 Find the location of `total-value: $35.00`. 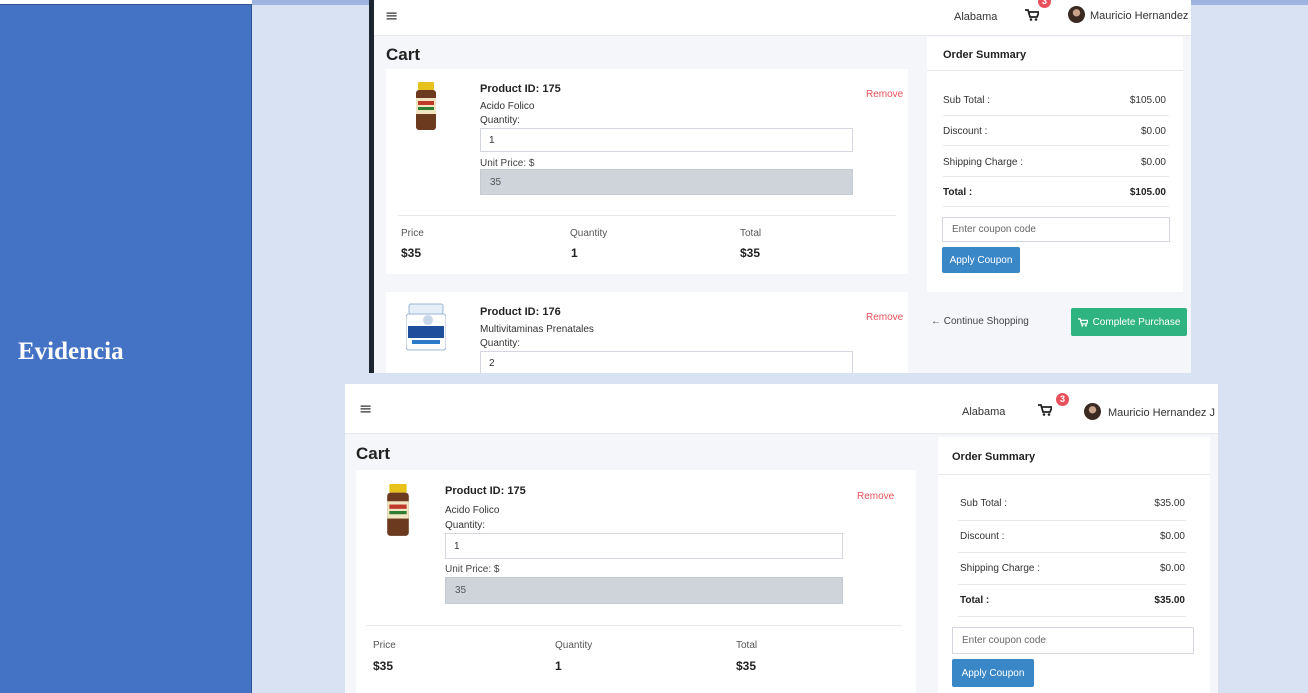

total-value: $35.00 is located at coordinates (1169, 600).